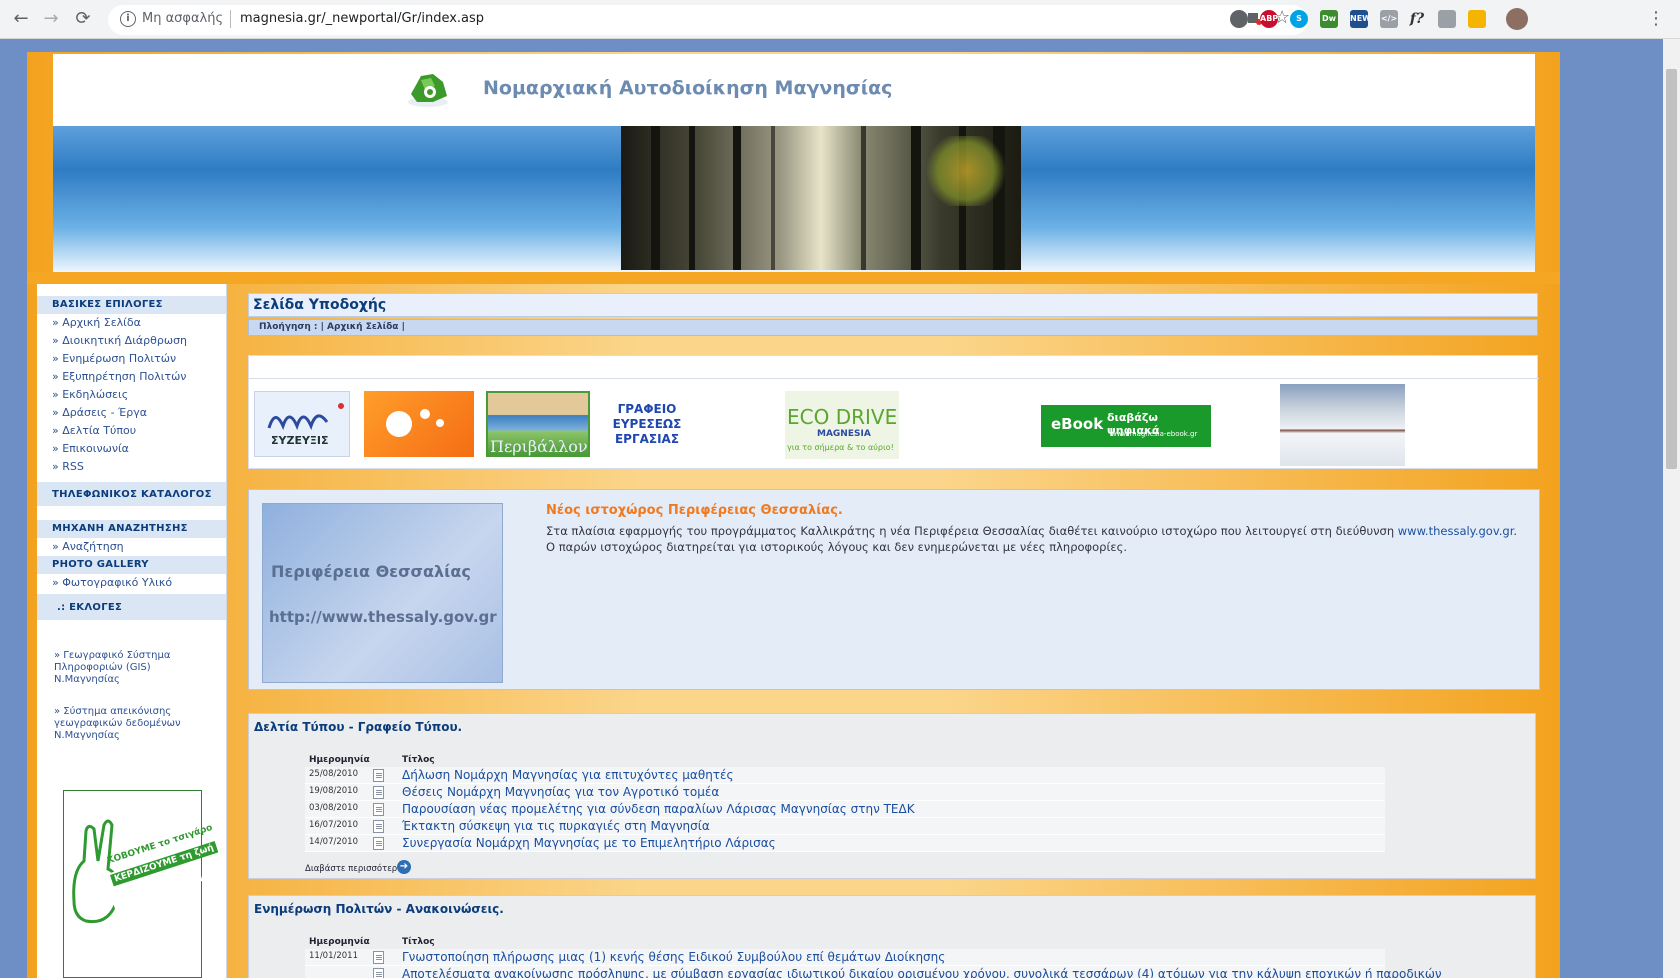  Describe the element at coordinates (302, 424) in the screenshot. I see `syzefxis-logo: ΣΥΖΕΥΞΙΣ` at that location.